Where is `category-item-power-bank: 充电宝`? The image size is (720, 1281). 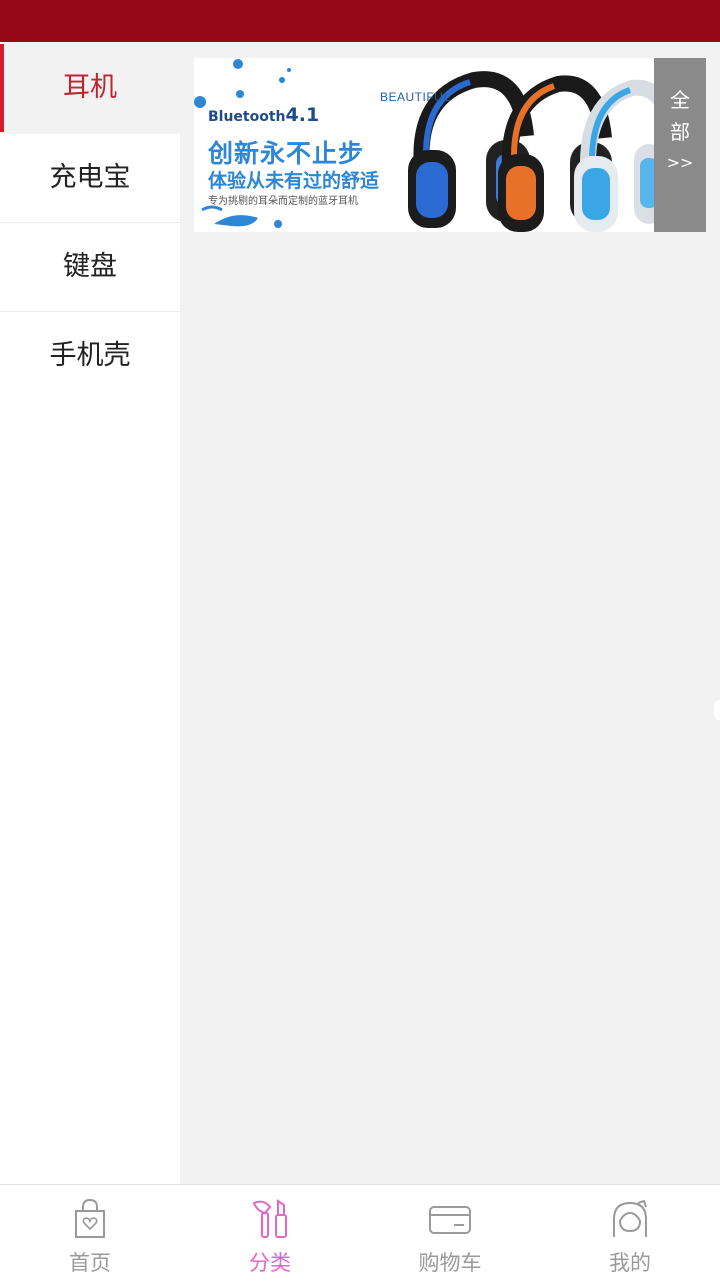
category-item-power-bank: 充电宝 is located at coordinates (90, 178).